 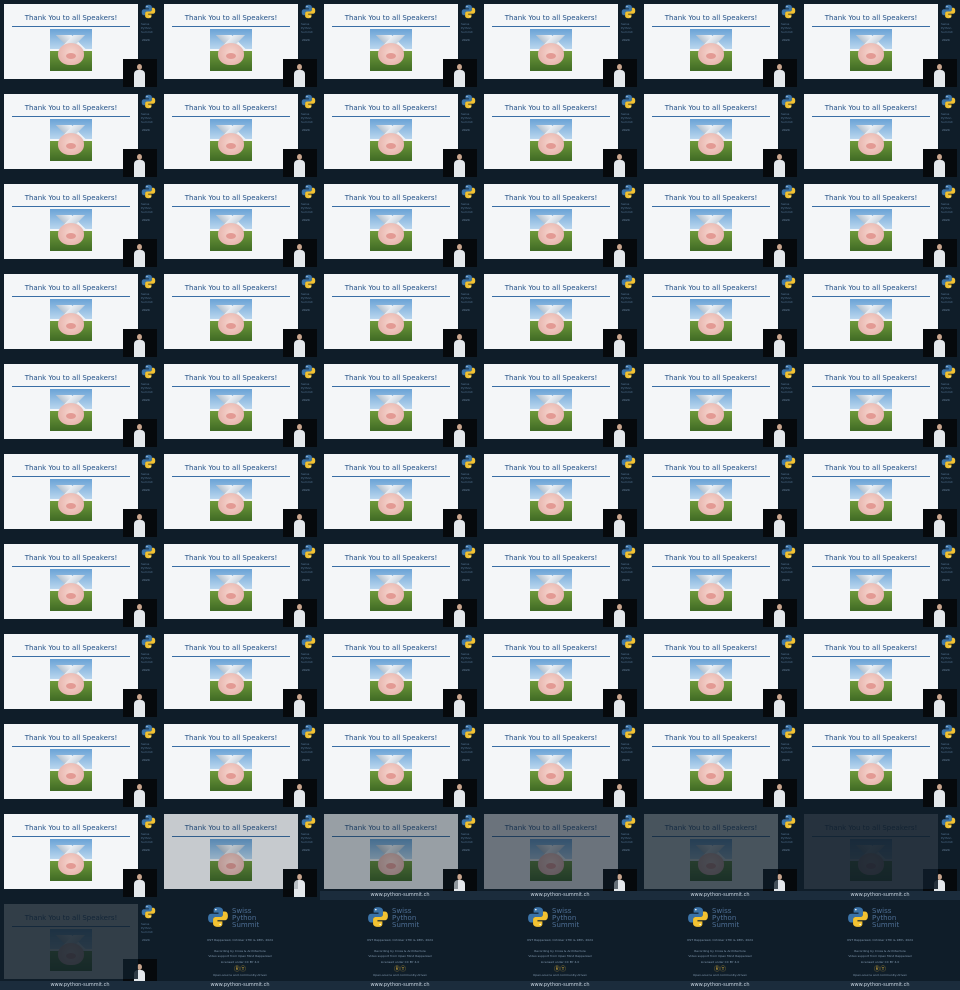 What do you see at coordinates (787, 212) in the screenshot?
I see `sidebar-line: Summit` at bounding box center [787, 212].